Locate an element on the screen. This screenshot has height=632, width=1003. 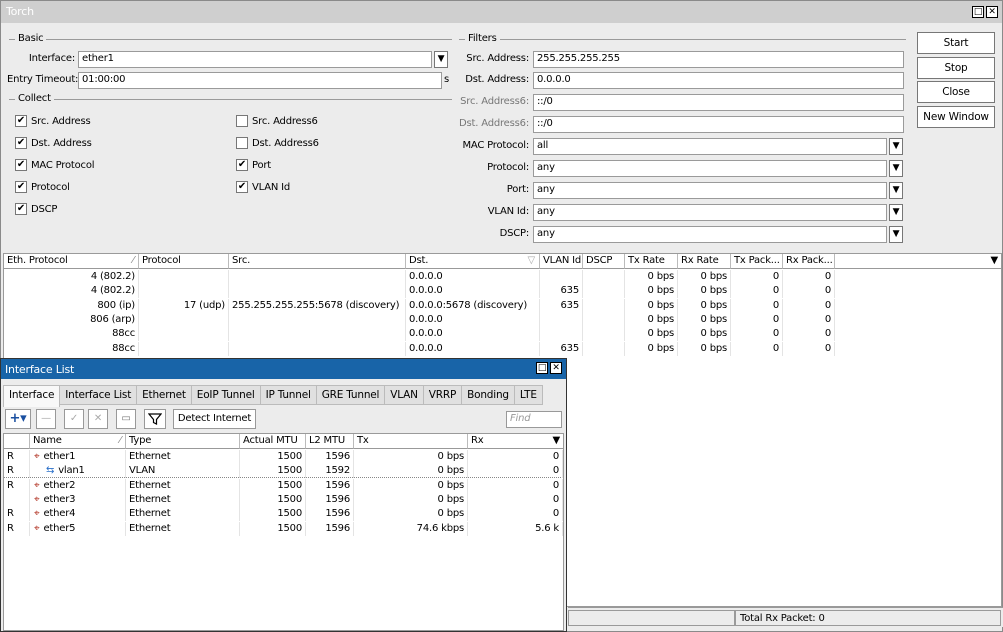
list-item: R ⌖ ether1 Ethernet 1500 1596 0 bps 0 is located at coordinates (283, 457).